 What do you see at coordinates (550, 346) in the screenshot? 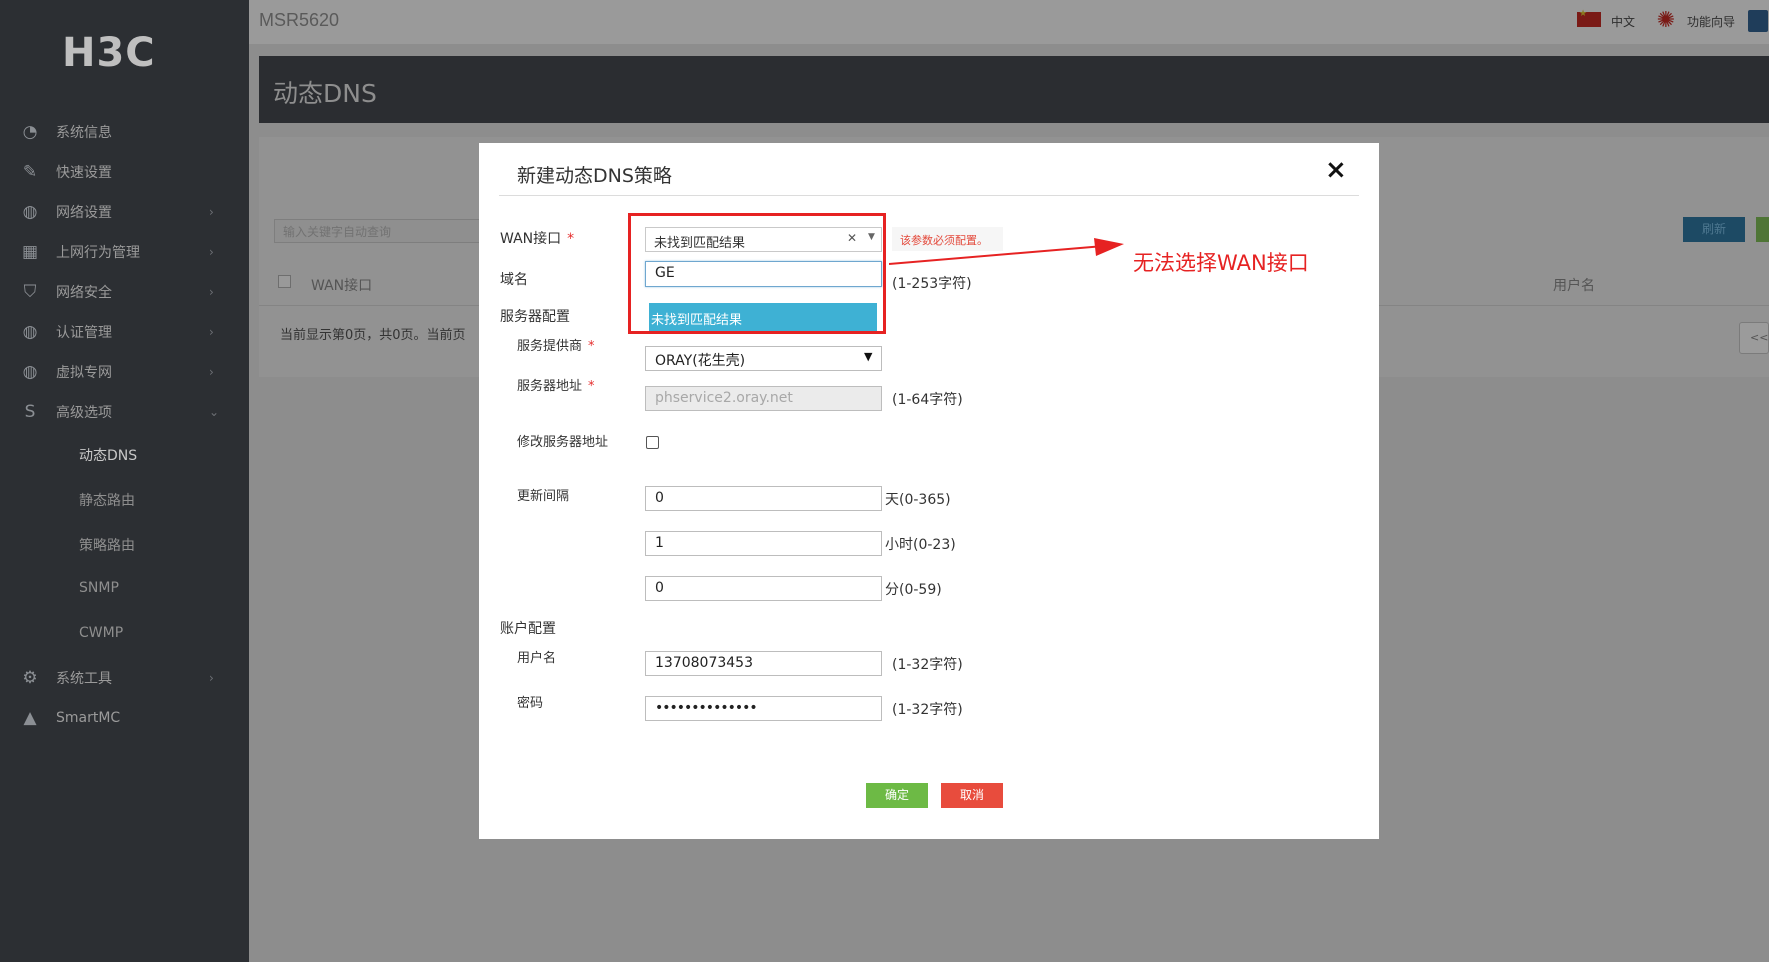
I see `provider-label-text: 服务提供商` at bounding box center [550, 346].